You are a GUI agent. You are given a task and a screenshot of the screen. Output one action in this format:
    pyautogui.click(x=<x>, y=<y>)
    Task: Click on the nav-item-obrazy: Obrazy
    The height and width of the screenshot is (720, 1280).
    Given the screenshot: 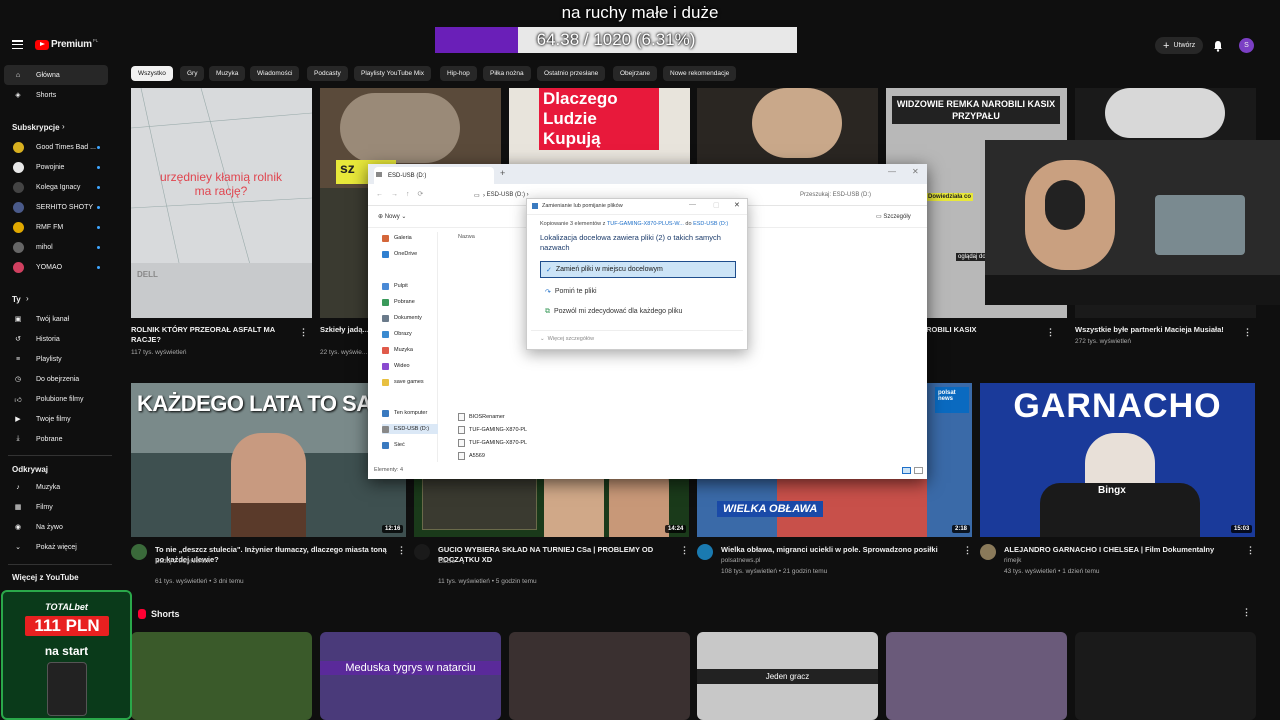 What is the action you would take?
    pyautogui.click(x=397, y=334)
    